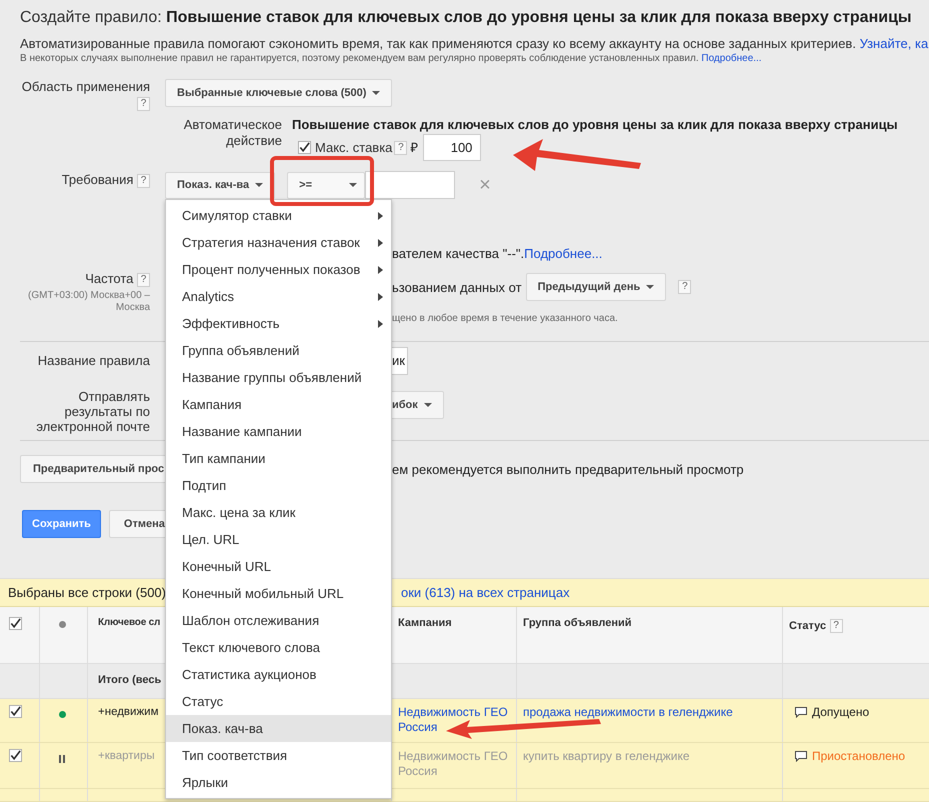 The width and height of the screenshot is (929, 802). Describe the element at coordinates (278, 566) in the screenshot. I see `menu-item: Конечный URL` at that location.